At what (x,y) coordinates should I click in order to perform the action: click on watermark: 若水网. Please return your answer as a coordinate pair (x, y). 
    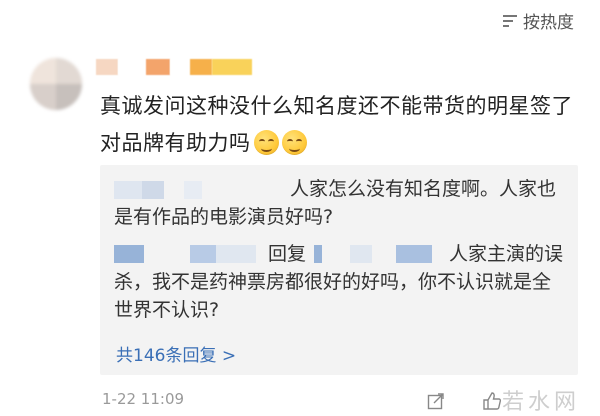
    Looking at the image, I should click on (540, 402).